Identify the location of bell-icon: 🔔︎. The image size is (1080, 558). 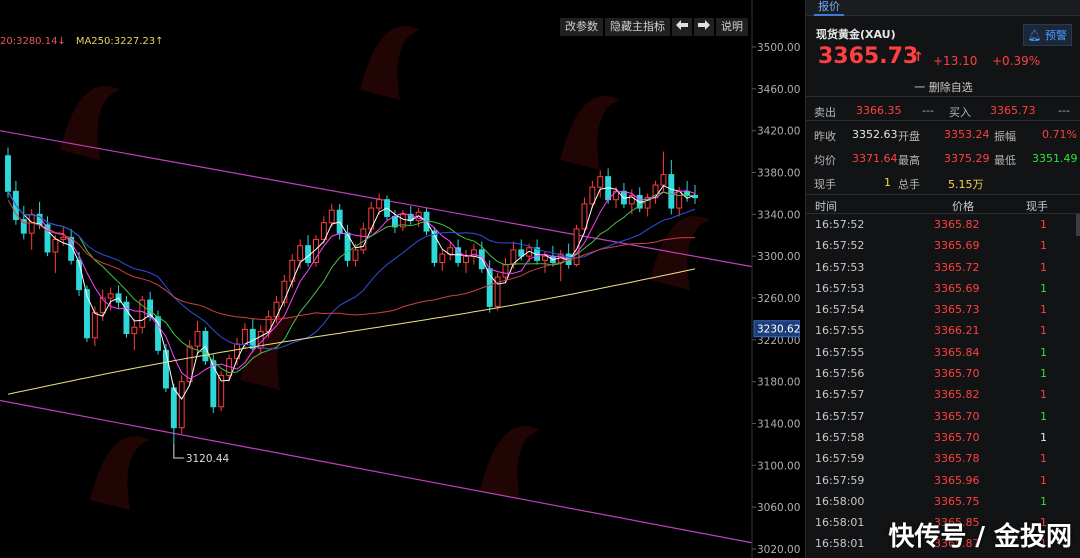
(1034, 35).